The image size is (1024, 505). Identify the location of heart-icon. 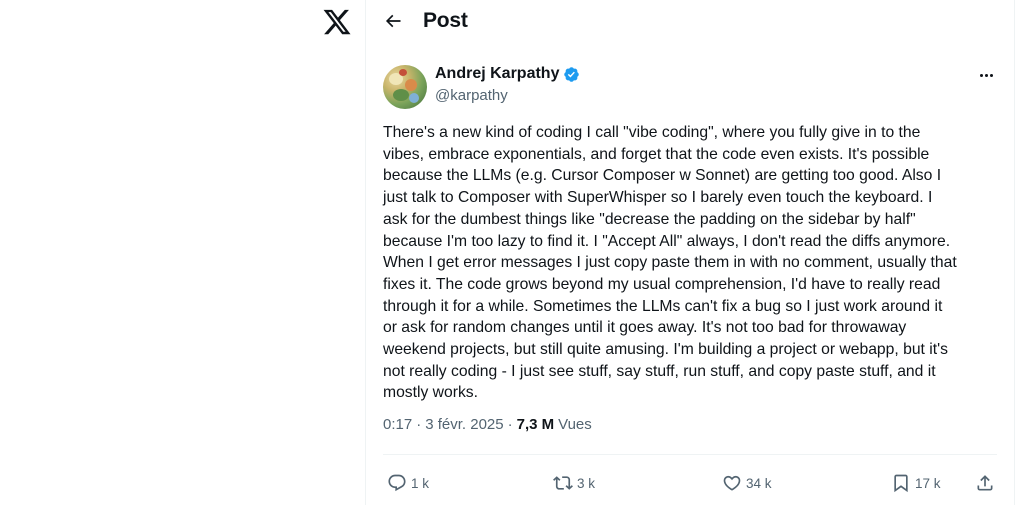
(732, 483).